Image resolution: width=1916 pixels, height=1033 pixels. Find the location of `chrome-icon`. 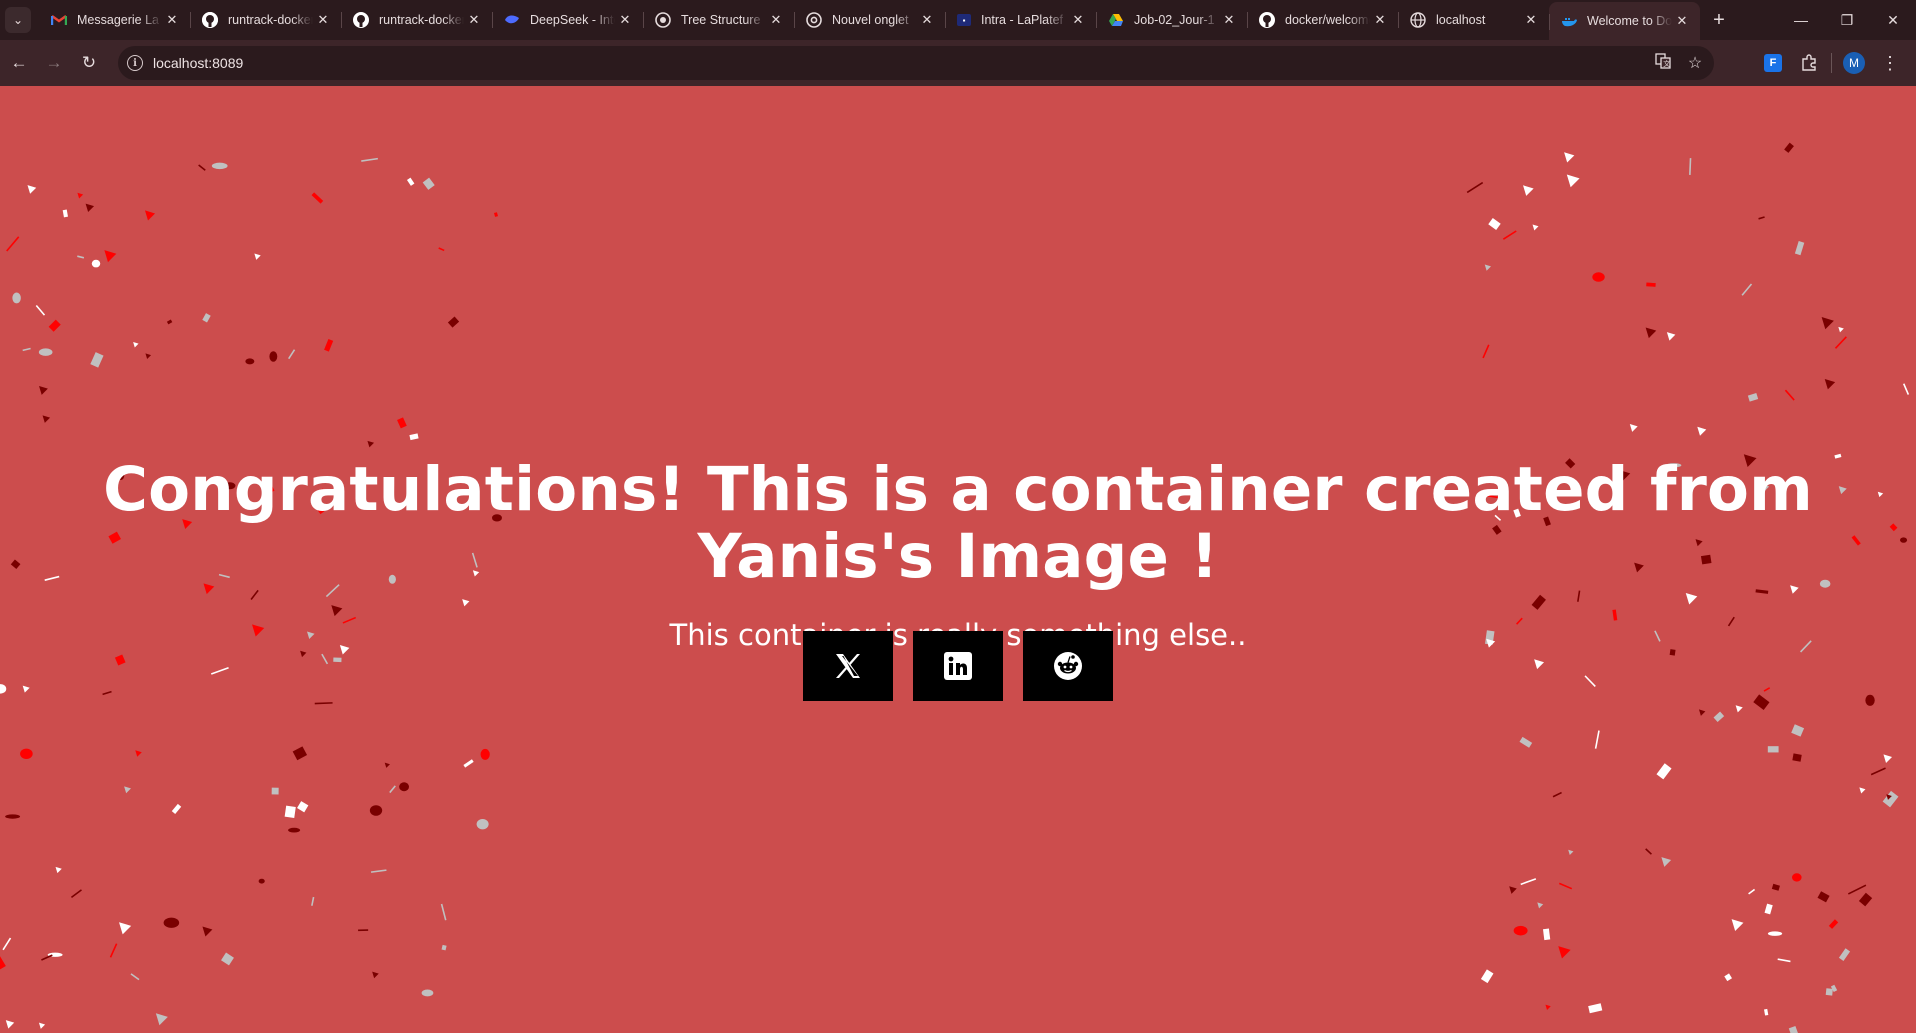

chrome-icon is located at coordinates (814, 20).